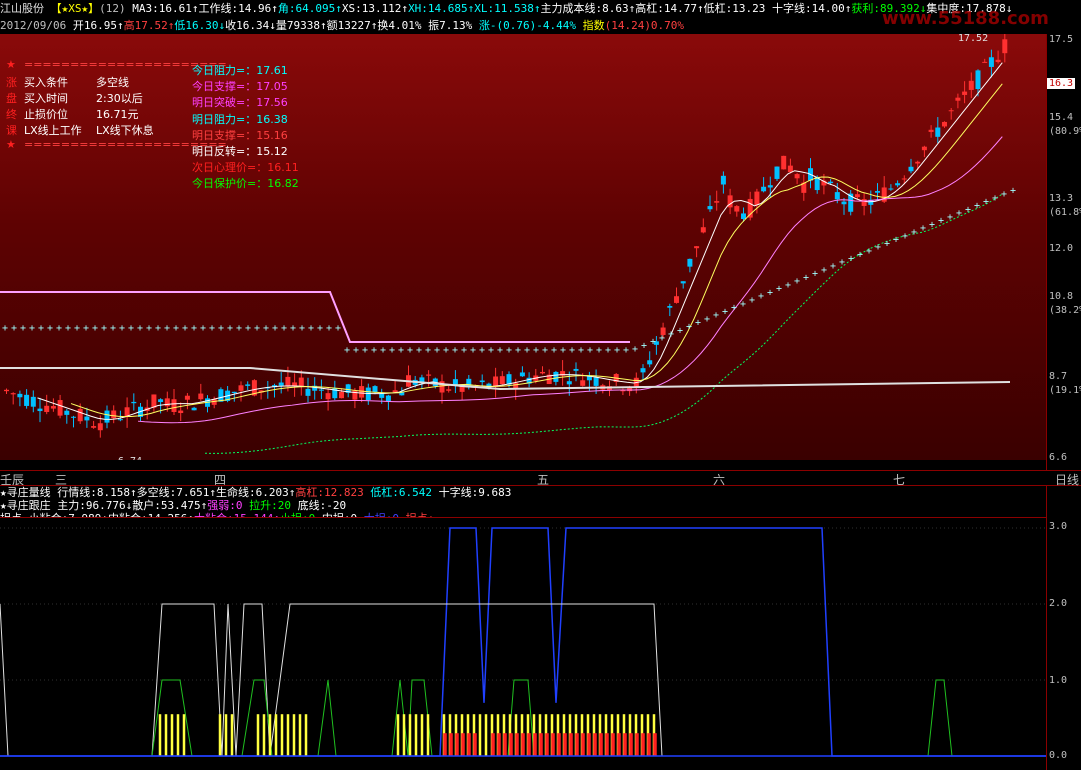  Describe the element at coordinates (399, 25) in the screenshot. I see `header-field: 换4.01%` at that location.